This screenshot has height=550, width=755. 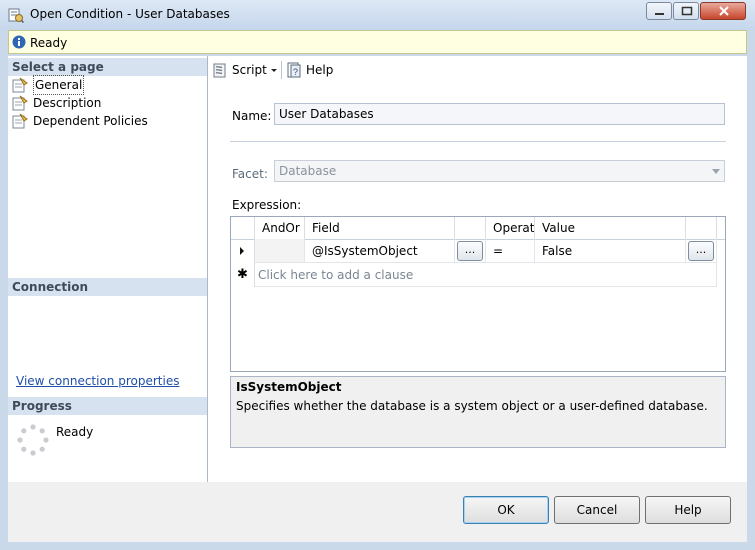 I want to click on view-connection-properties-link: View connection properties, so click(x=97, y=381).